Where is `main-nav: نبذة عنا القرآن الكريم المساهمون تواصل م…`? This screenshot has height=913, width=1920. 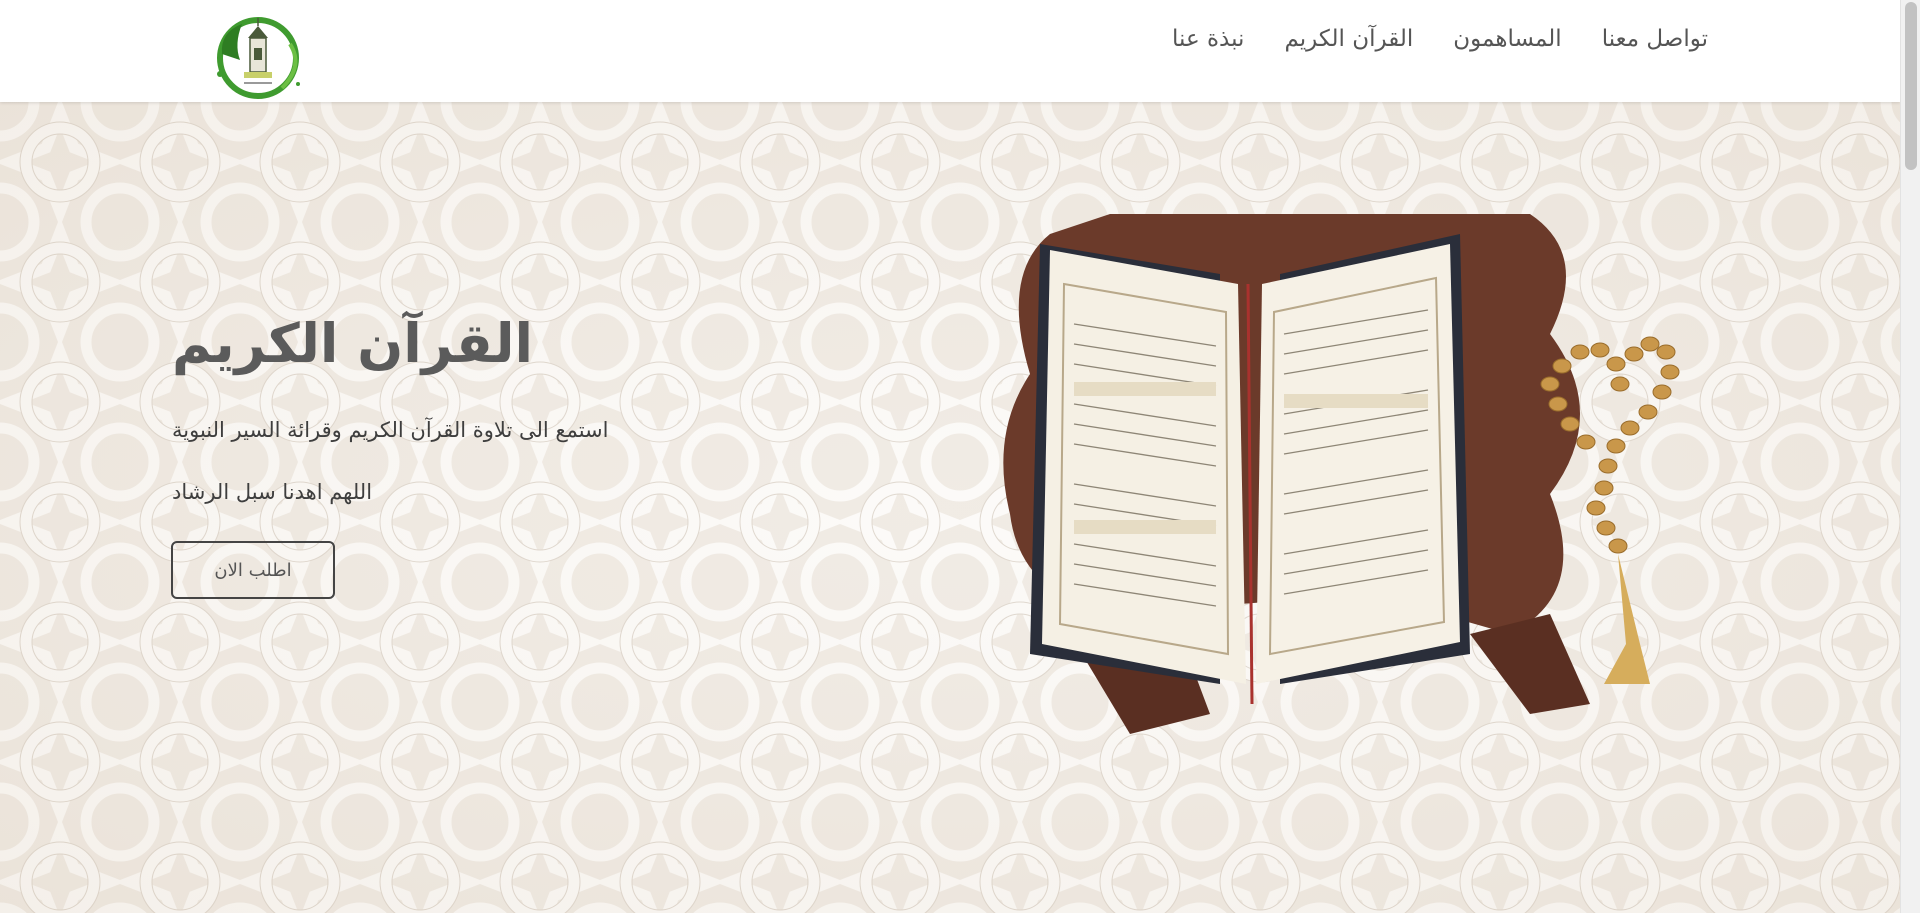
main-nav: نبذة عنا القرآن الكريم المساهمون تواصل م… is located at coordinates (1440, 39).